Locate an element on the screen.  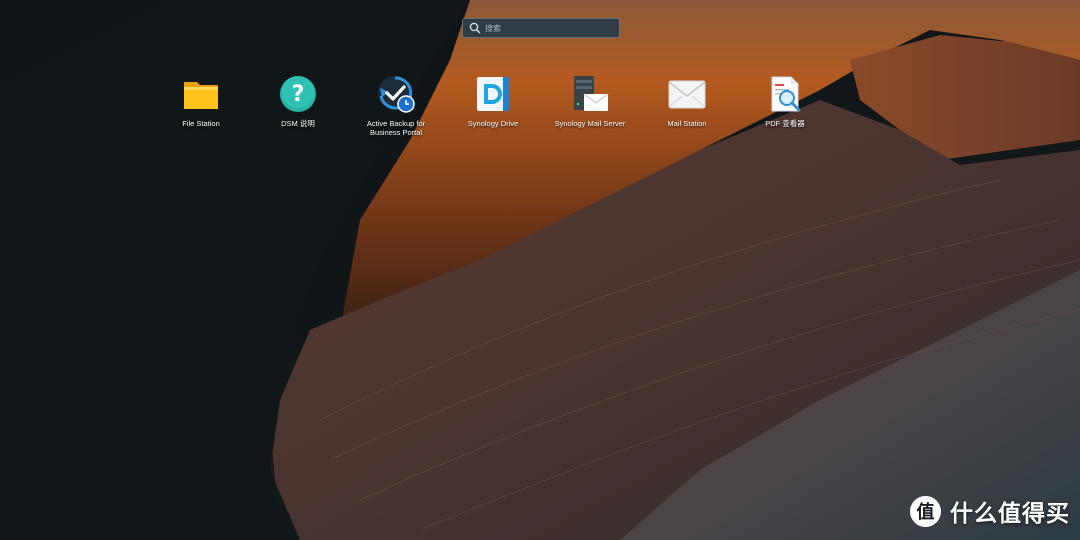
app-active-backup: Active Backup for Business Portal is located at coordinates (396, 105).